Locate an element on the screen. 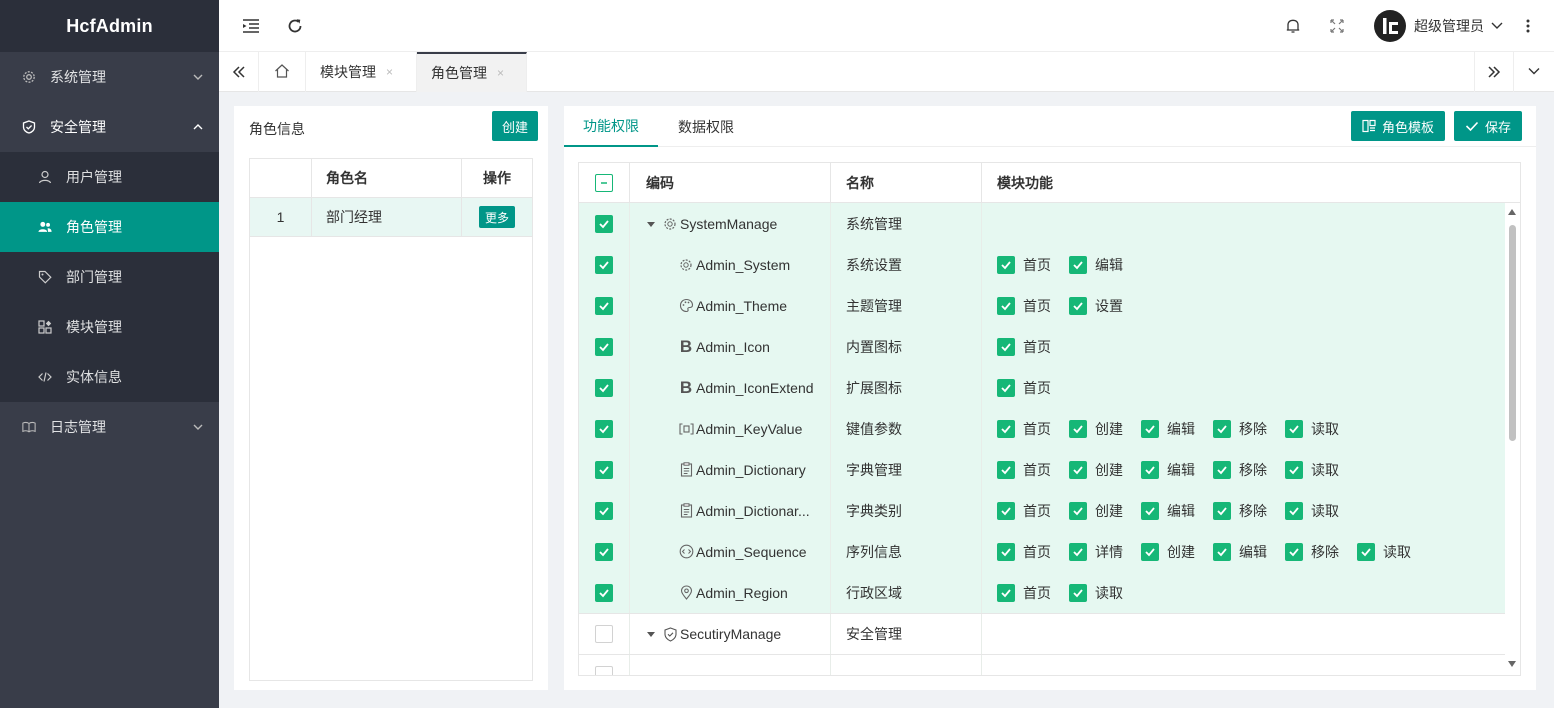 Image resolution: width=1554 pixels, height=708 pixels. sidebar-item-user-manage: 用户管理 is located at coordinates (109, 177).